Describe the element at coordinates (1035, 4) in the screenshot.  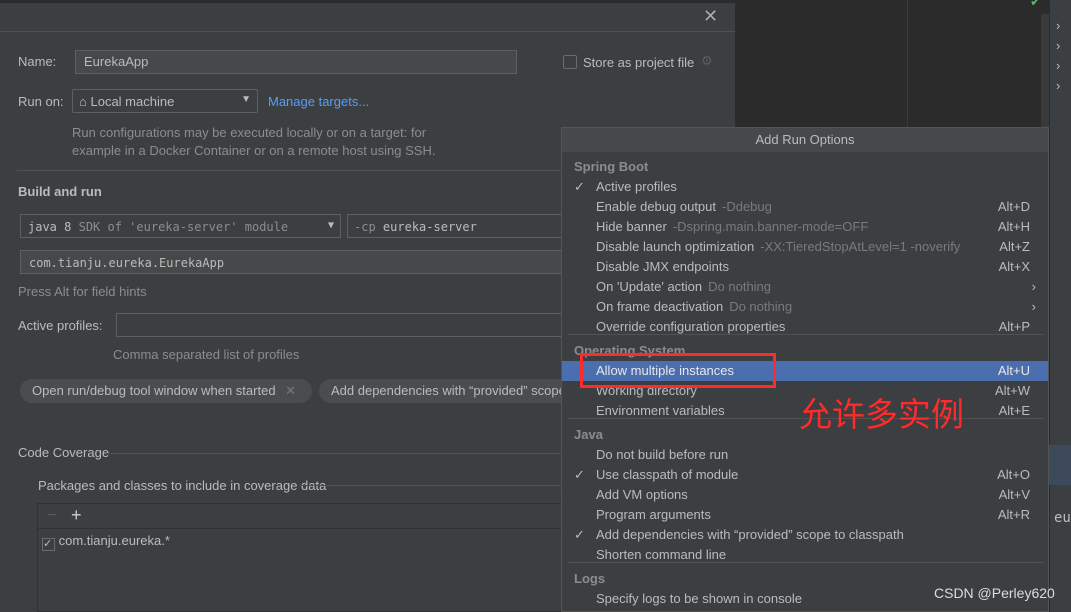
I see `check-status-icon: ✔` at that location.